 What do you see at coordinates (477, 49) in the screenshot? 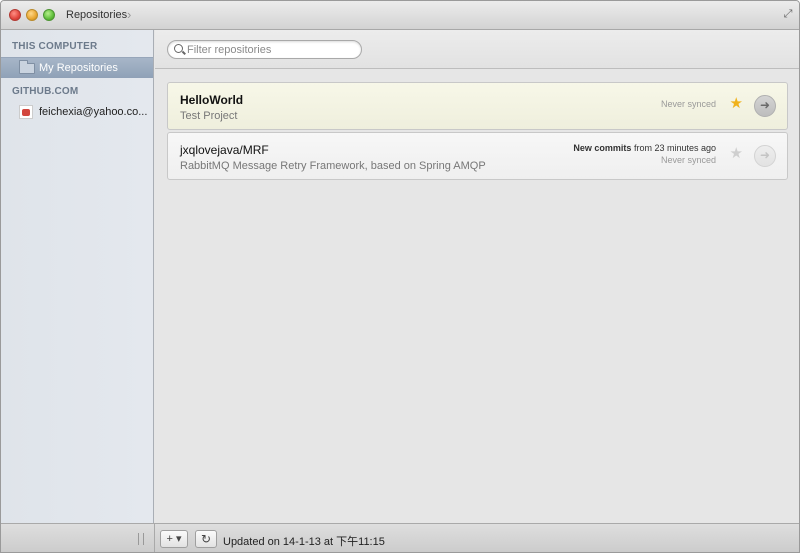
I see `repository-toolbar` at bounding box center [477, 49].